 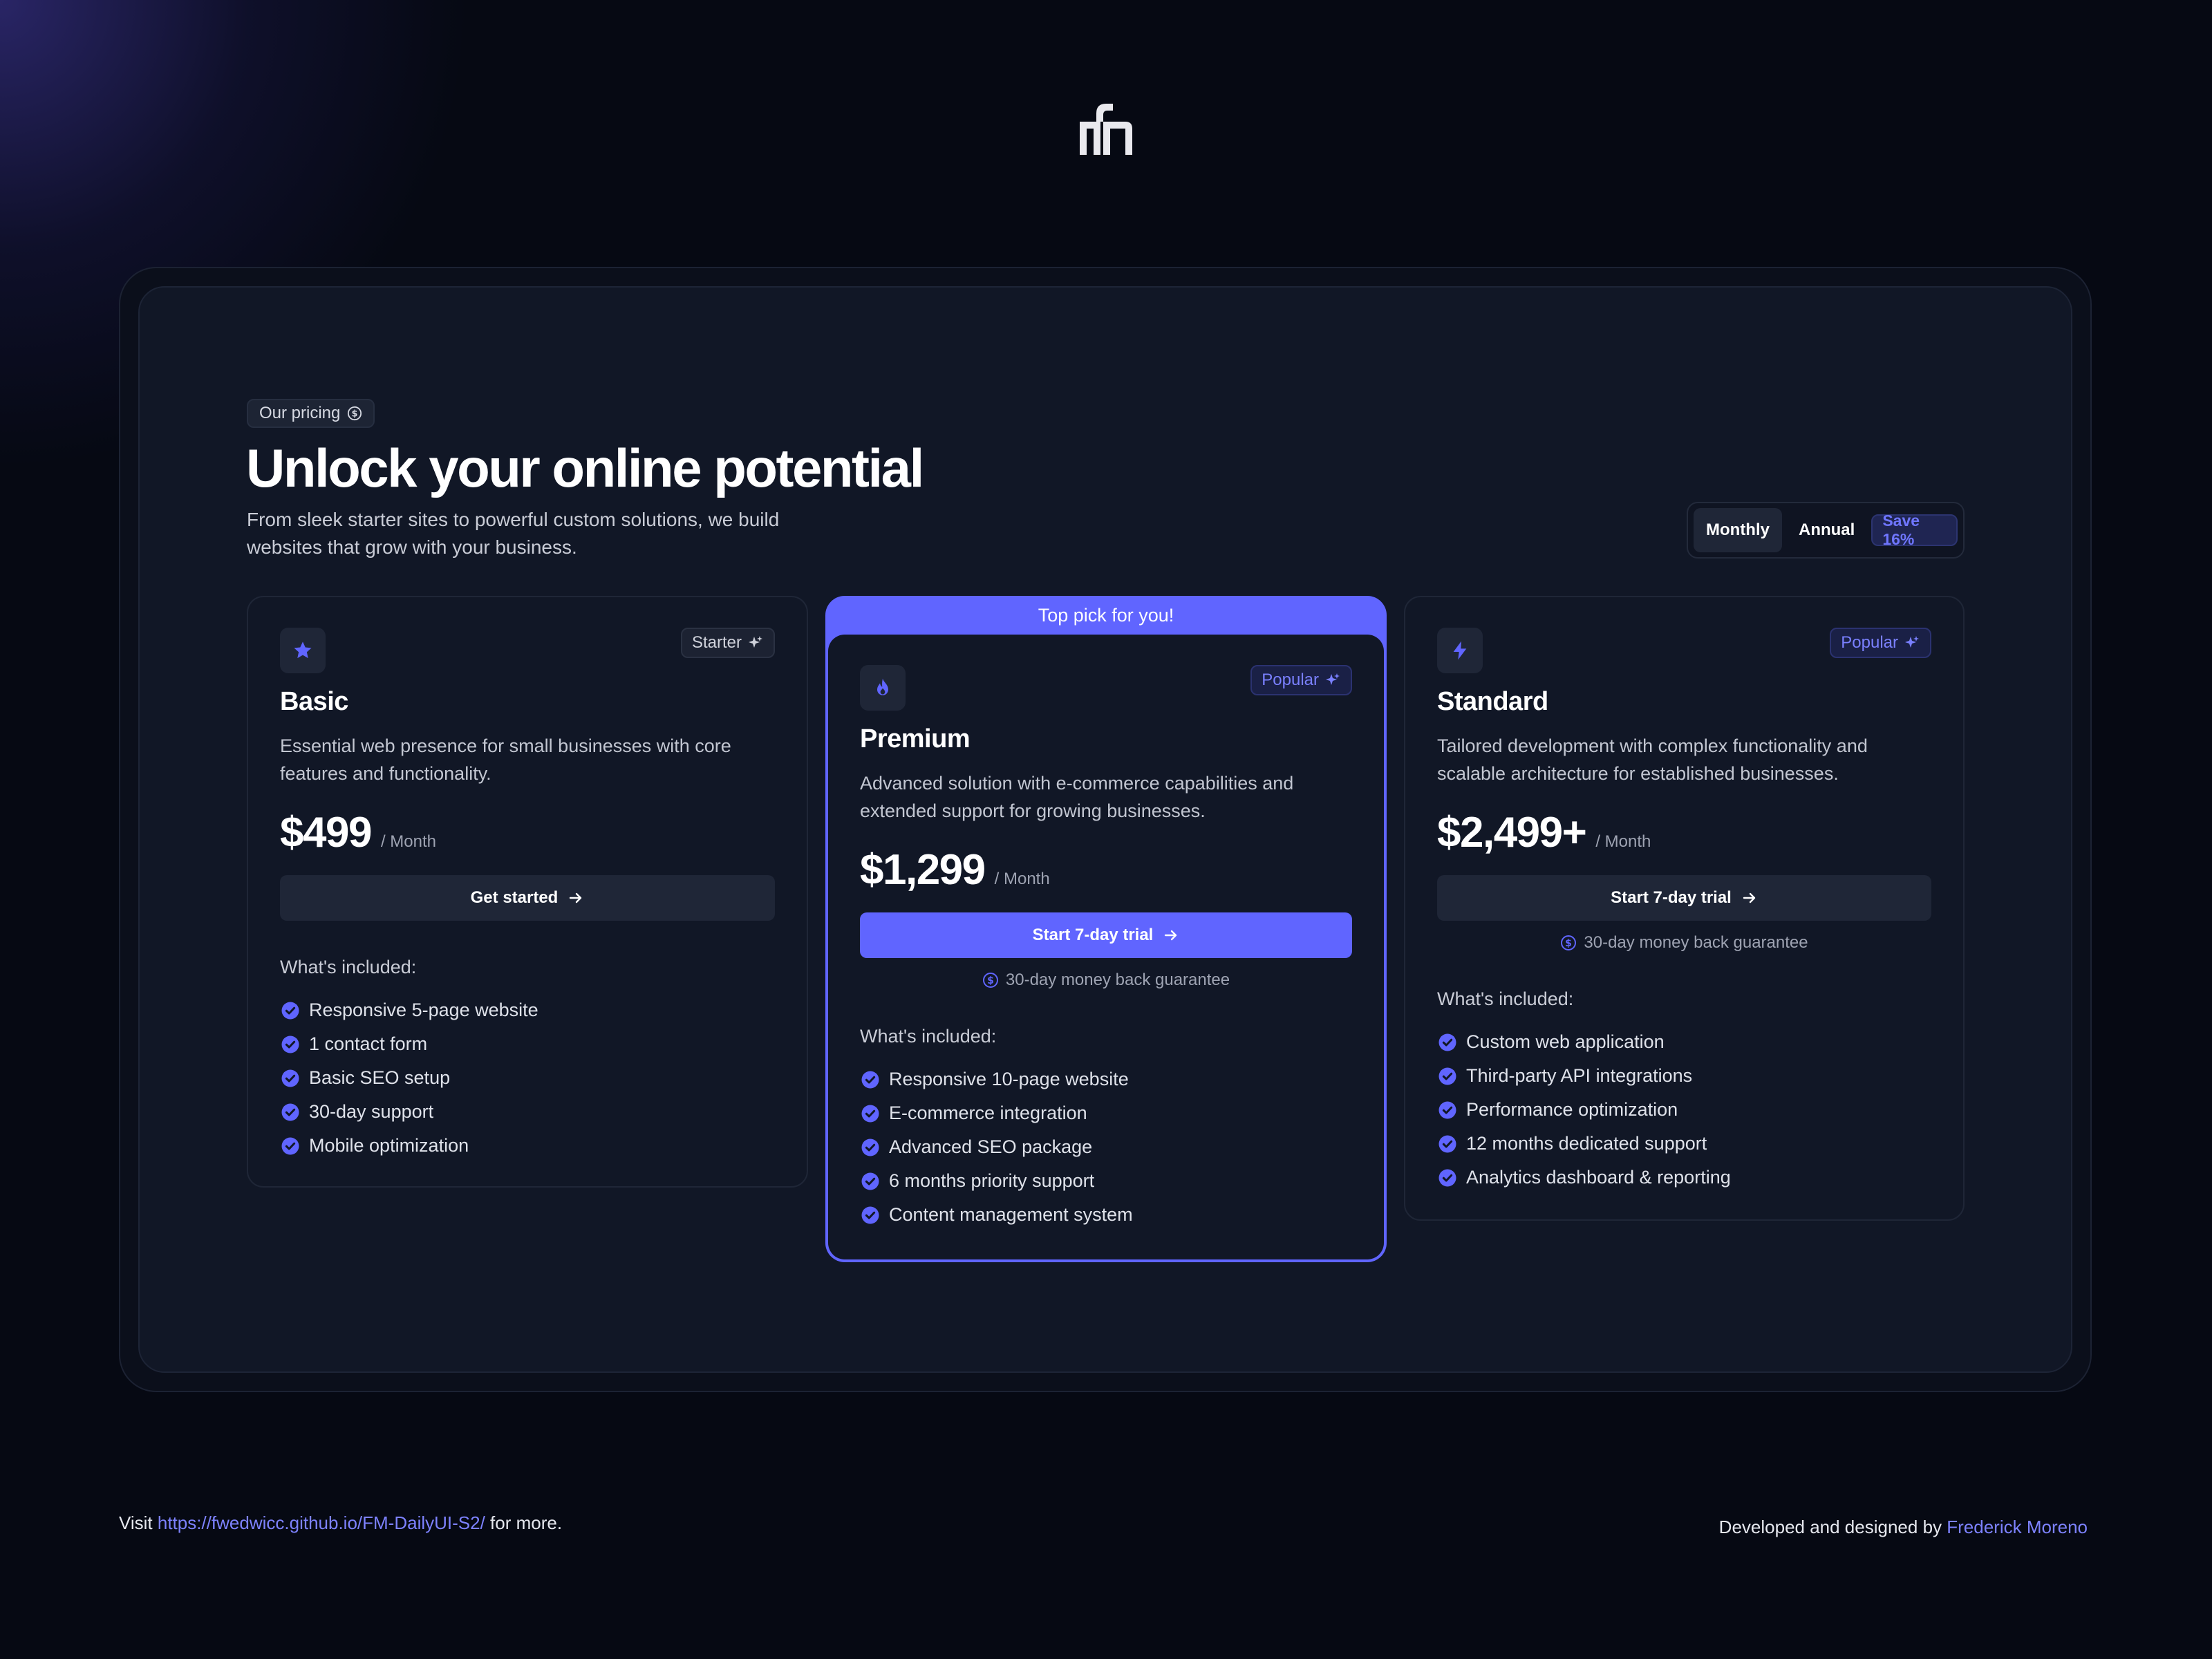 I want to click on feature-label: Advanced SEO package, so click(x=991, y=1146).